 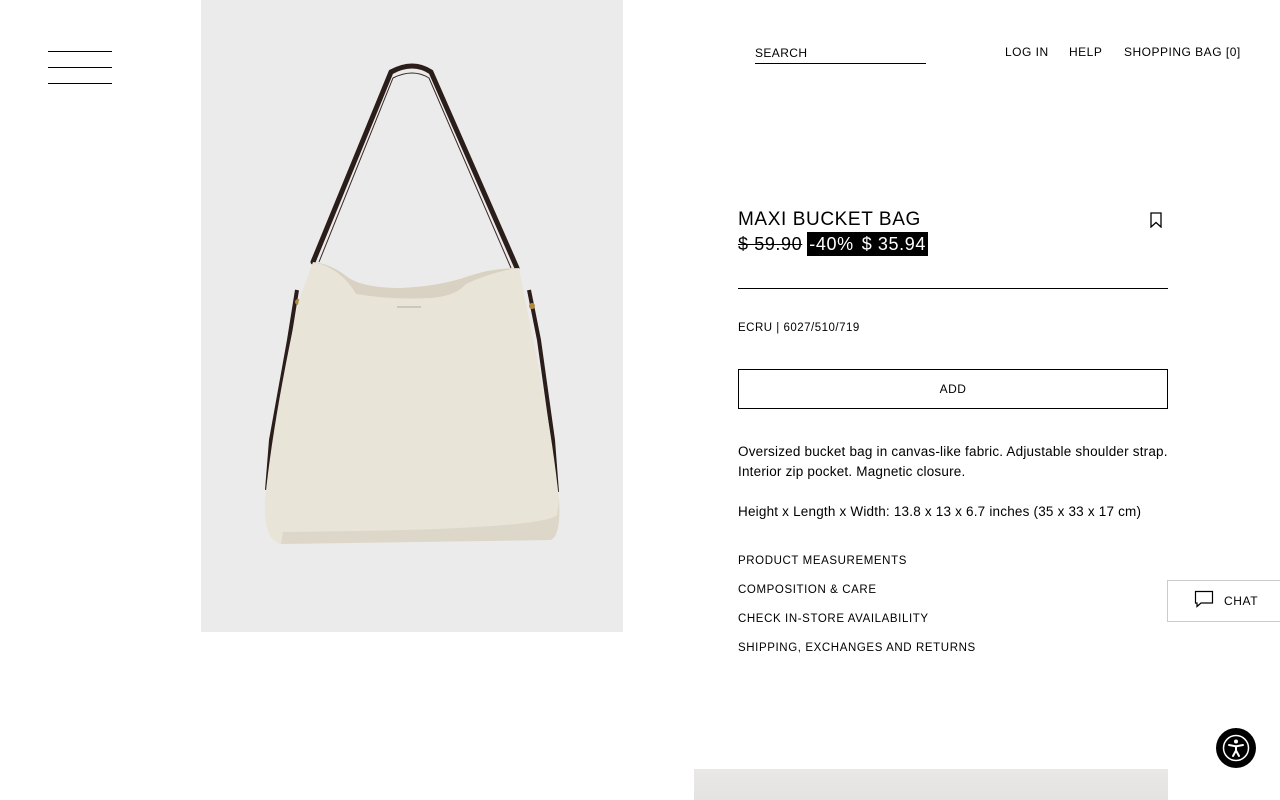 What do you see at coordinates (1204, 601) in the screenshot?
I see `chat-bubble-icon` at bounding box center [1204, 601].